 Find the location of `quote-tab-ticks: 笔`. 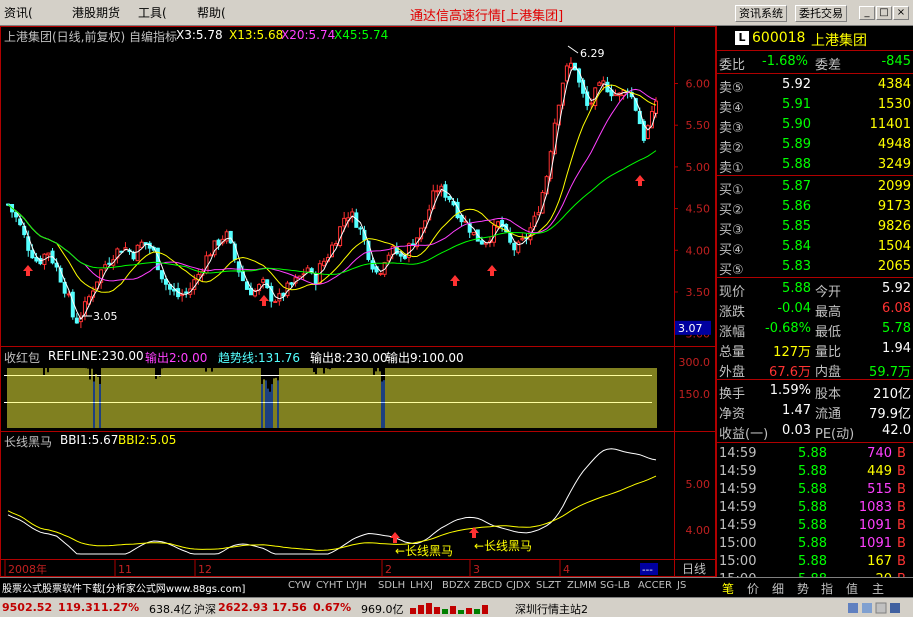

quote-tab-ticks: 笔 is located at coordinates (728, 588).